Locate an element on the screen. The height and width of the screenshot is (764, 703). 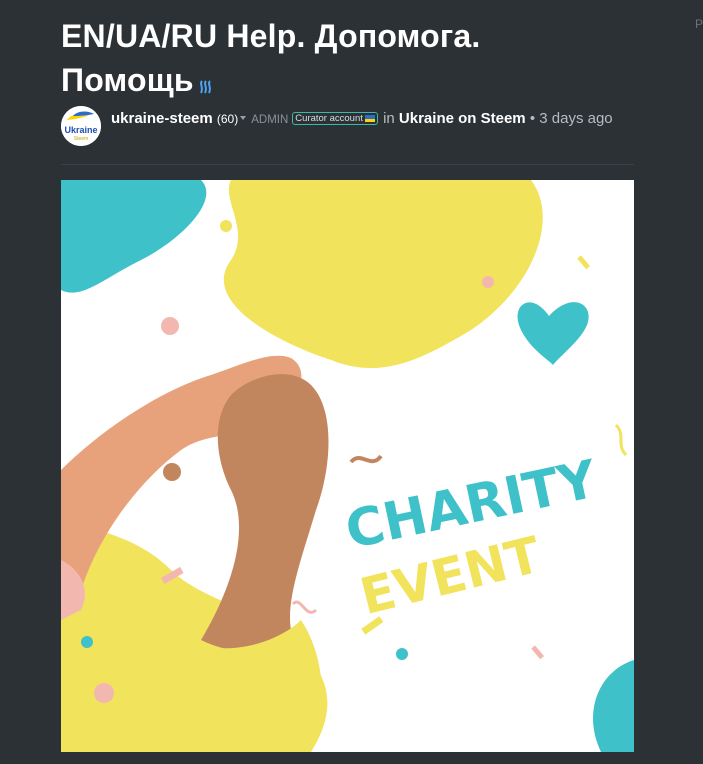
curator-badge: Curator account is located at coordinates (335, 118).